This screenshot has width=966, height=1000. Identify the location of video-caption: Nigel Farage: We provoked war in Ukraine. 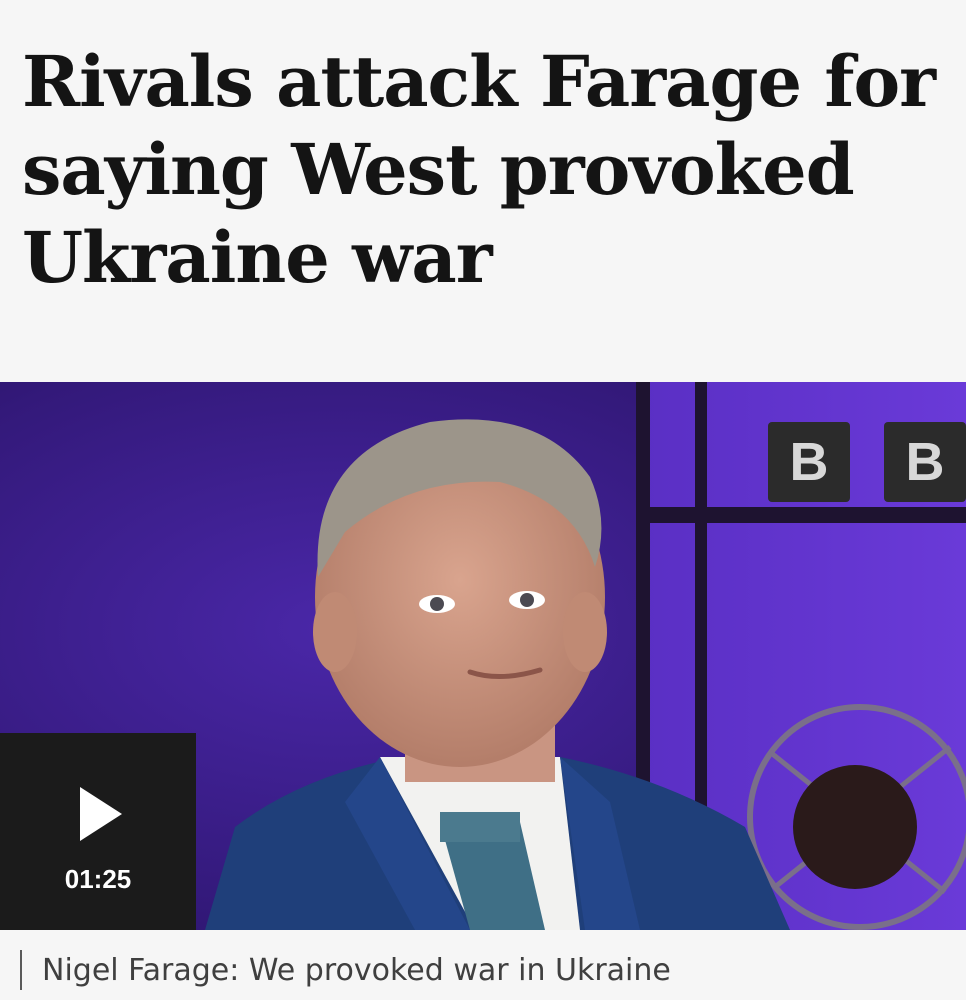
(345, 970).